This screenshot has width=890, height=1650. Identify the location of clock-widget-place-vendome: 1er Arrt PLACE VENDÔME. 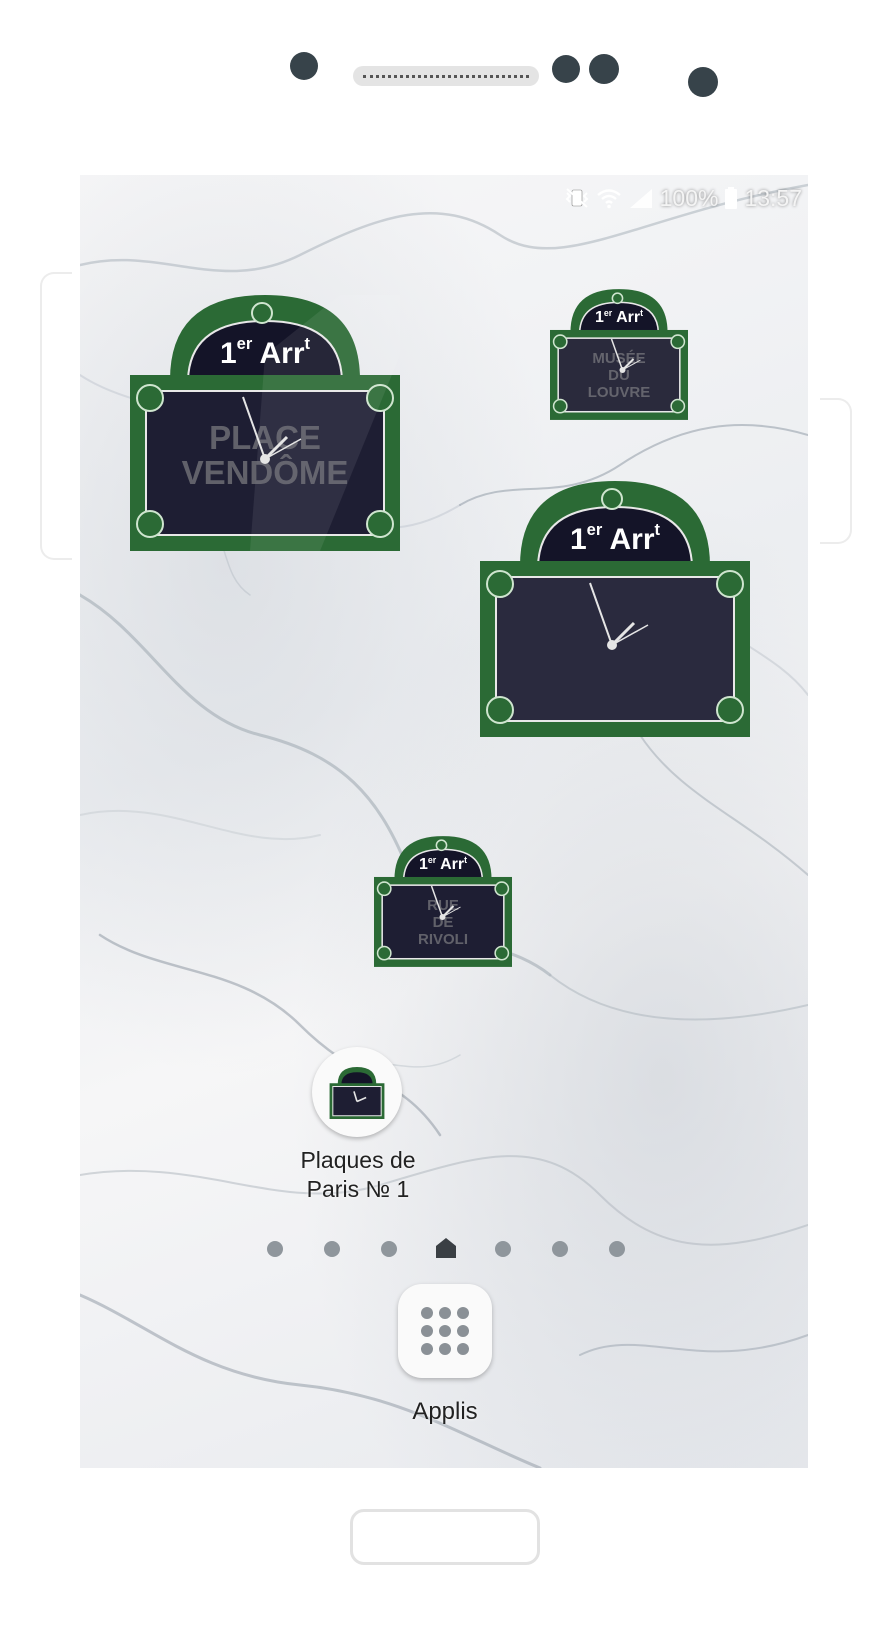
(265, 423).